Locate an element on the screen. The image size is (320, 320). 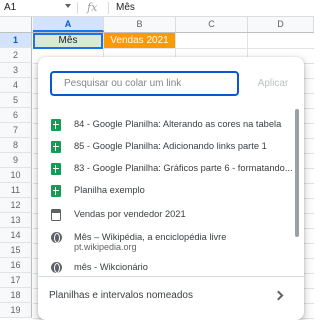
link-search-input: Pesquisar ou colar um link is located at coordinates (144, 83).